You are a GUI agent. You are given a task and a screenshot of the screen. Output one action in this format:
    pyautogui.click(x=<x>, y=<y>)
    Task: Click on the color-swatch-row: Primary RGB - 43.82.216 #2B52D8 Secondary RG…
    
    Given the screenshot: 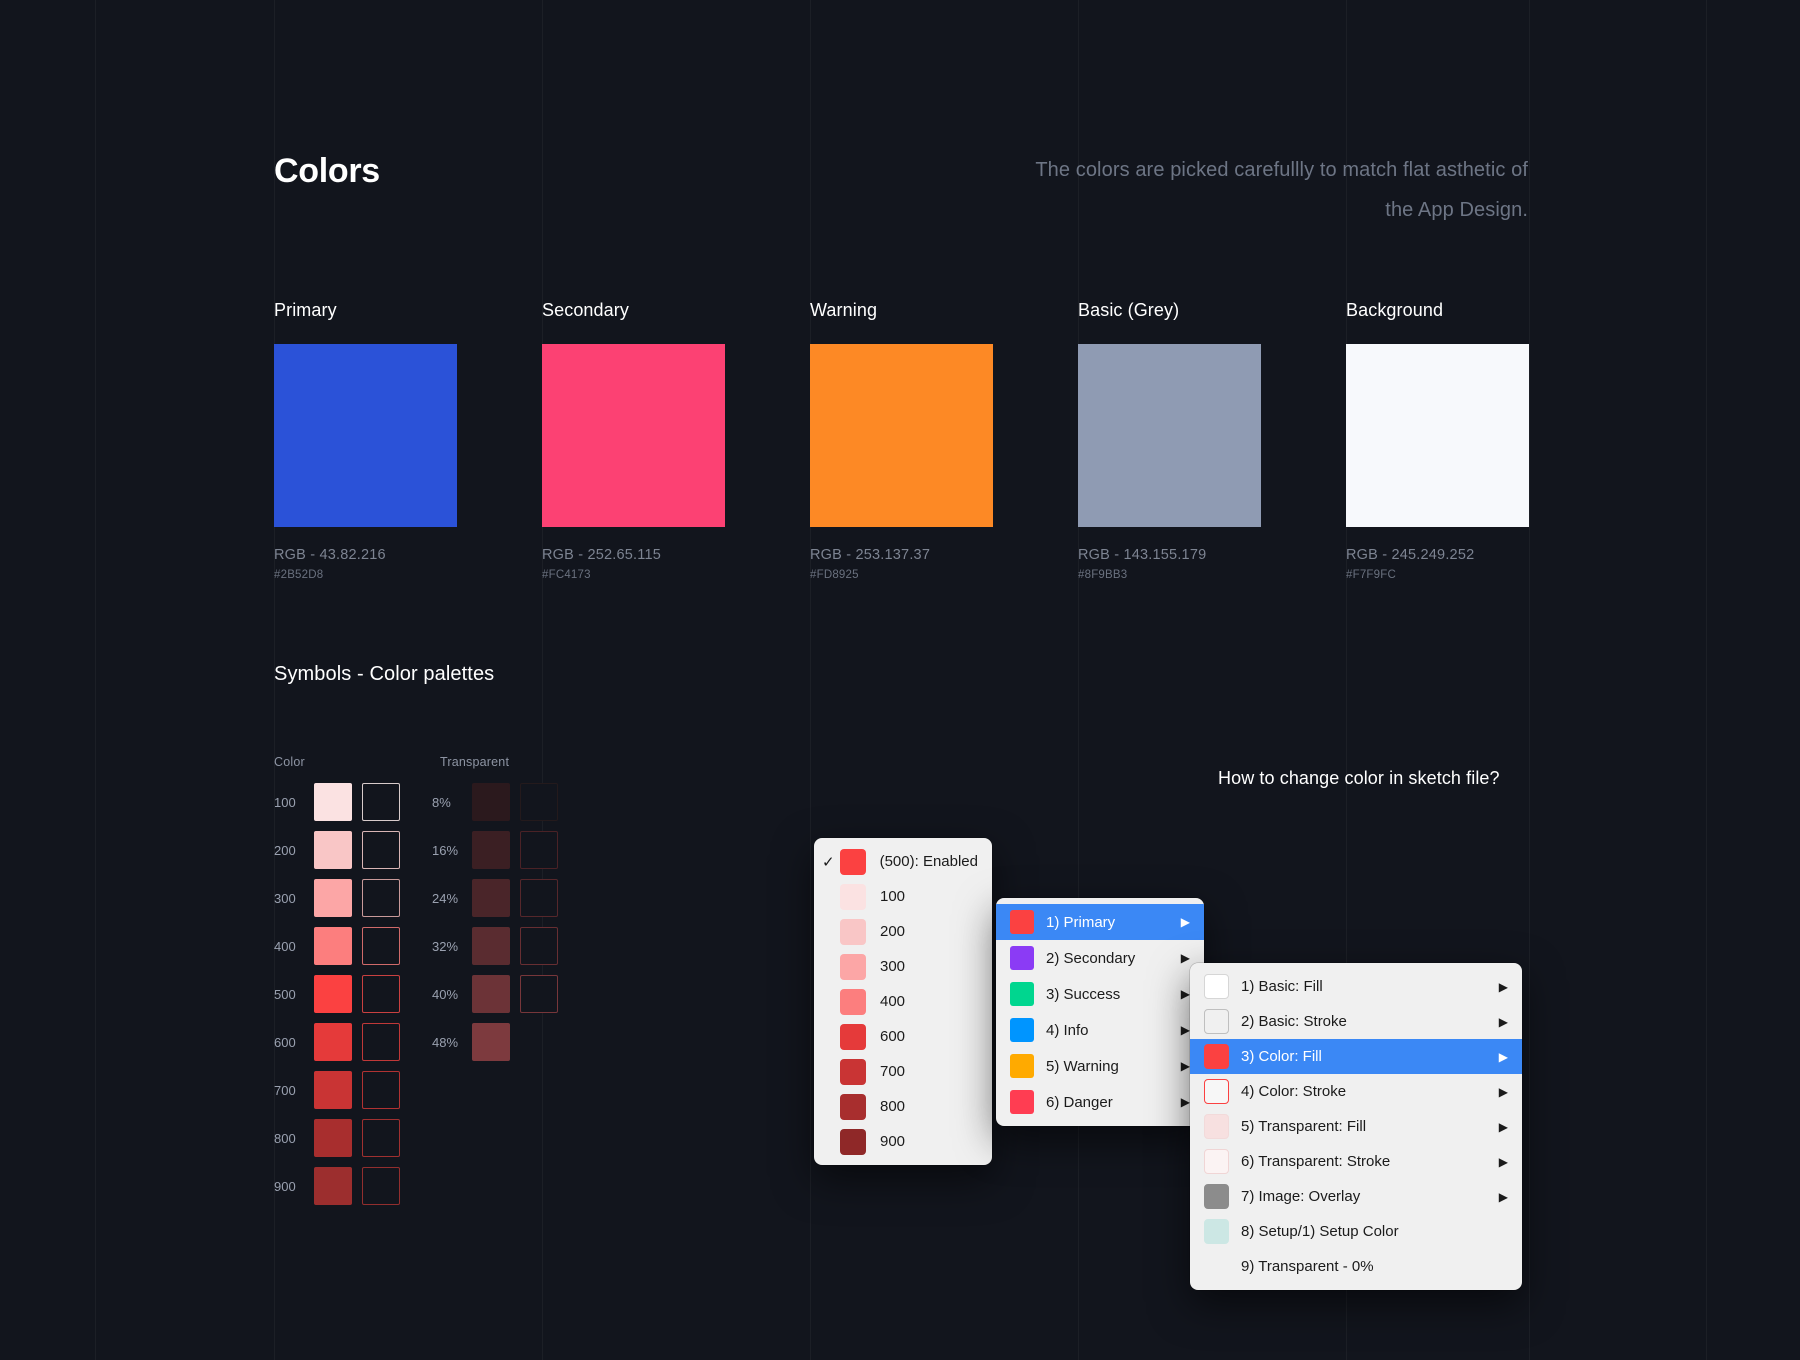 What is the action you would take?
    pyautogui.click(x=901, y=440)
    